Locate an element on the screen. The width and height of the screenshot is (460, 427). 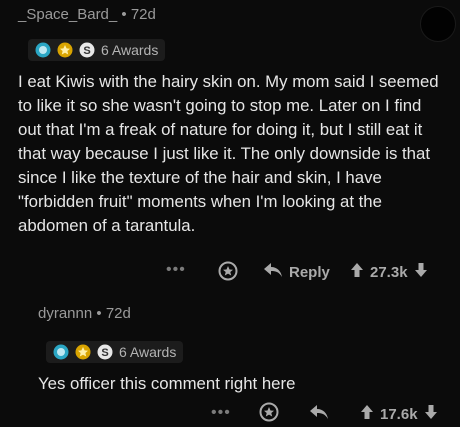
comment-1-vote: 27.3k is located at coordinates (389, 272).